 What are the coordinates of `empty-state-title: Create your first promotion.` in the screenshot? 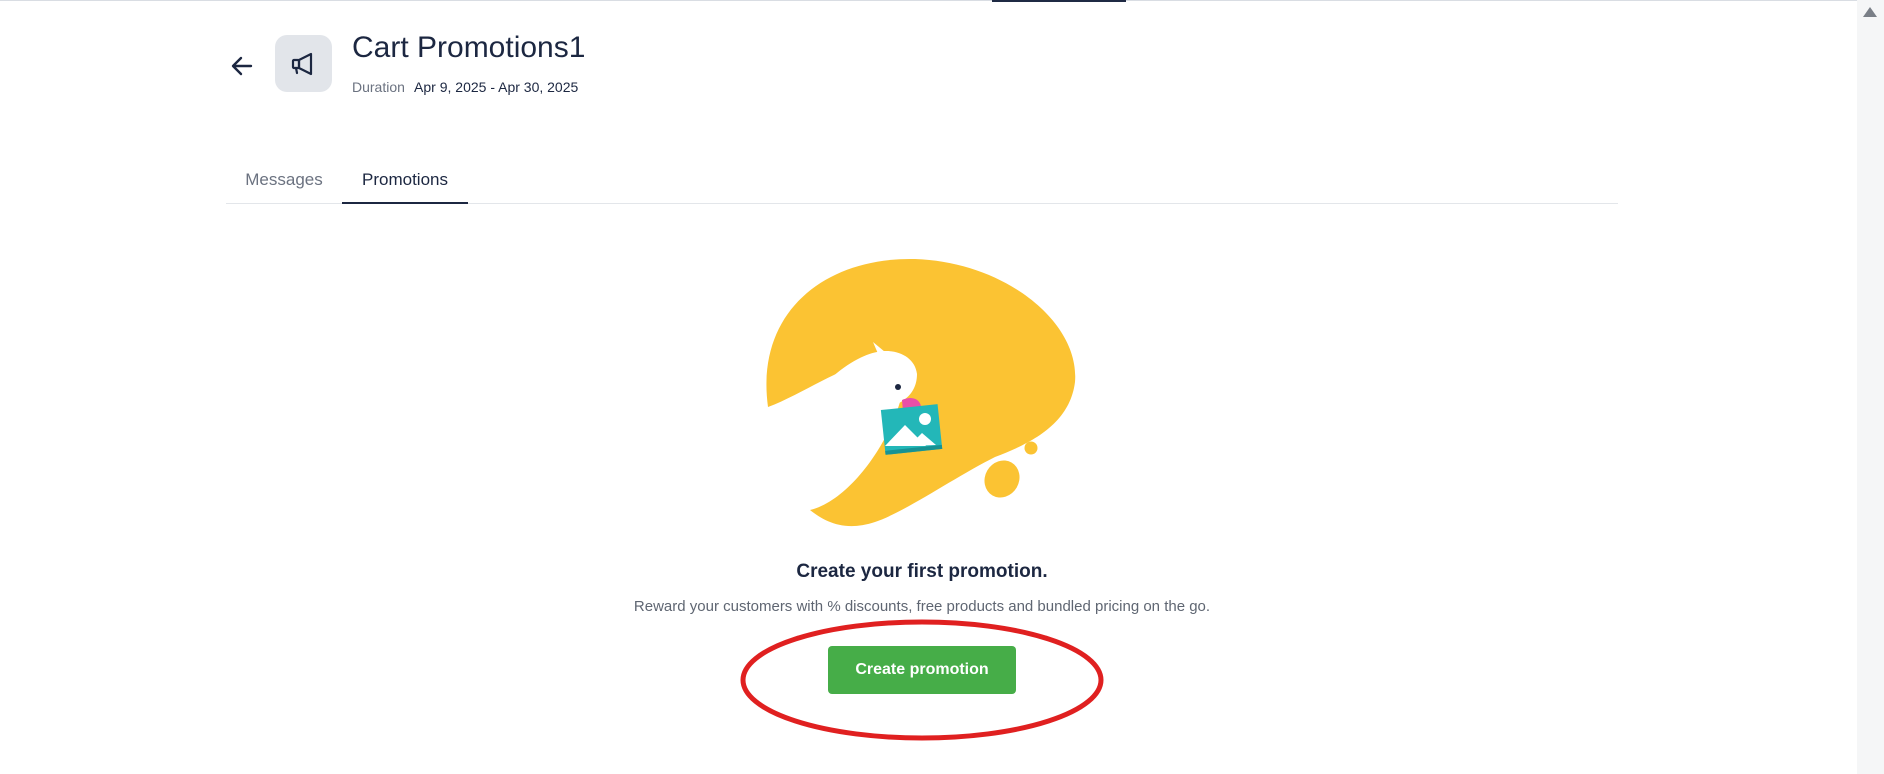 It's located at (922, 571).